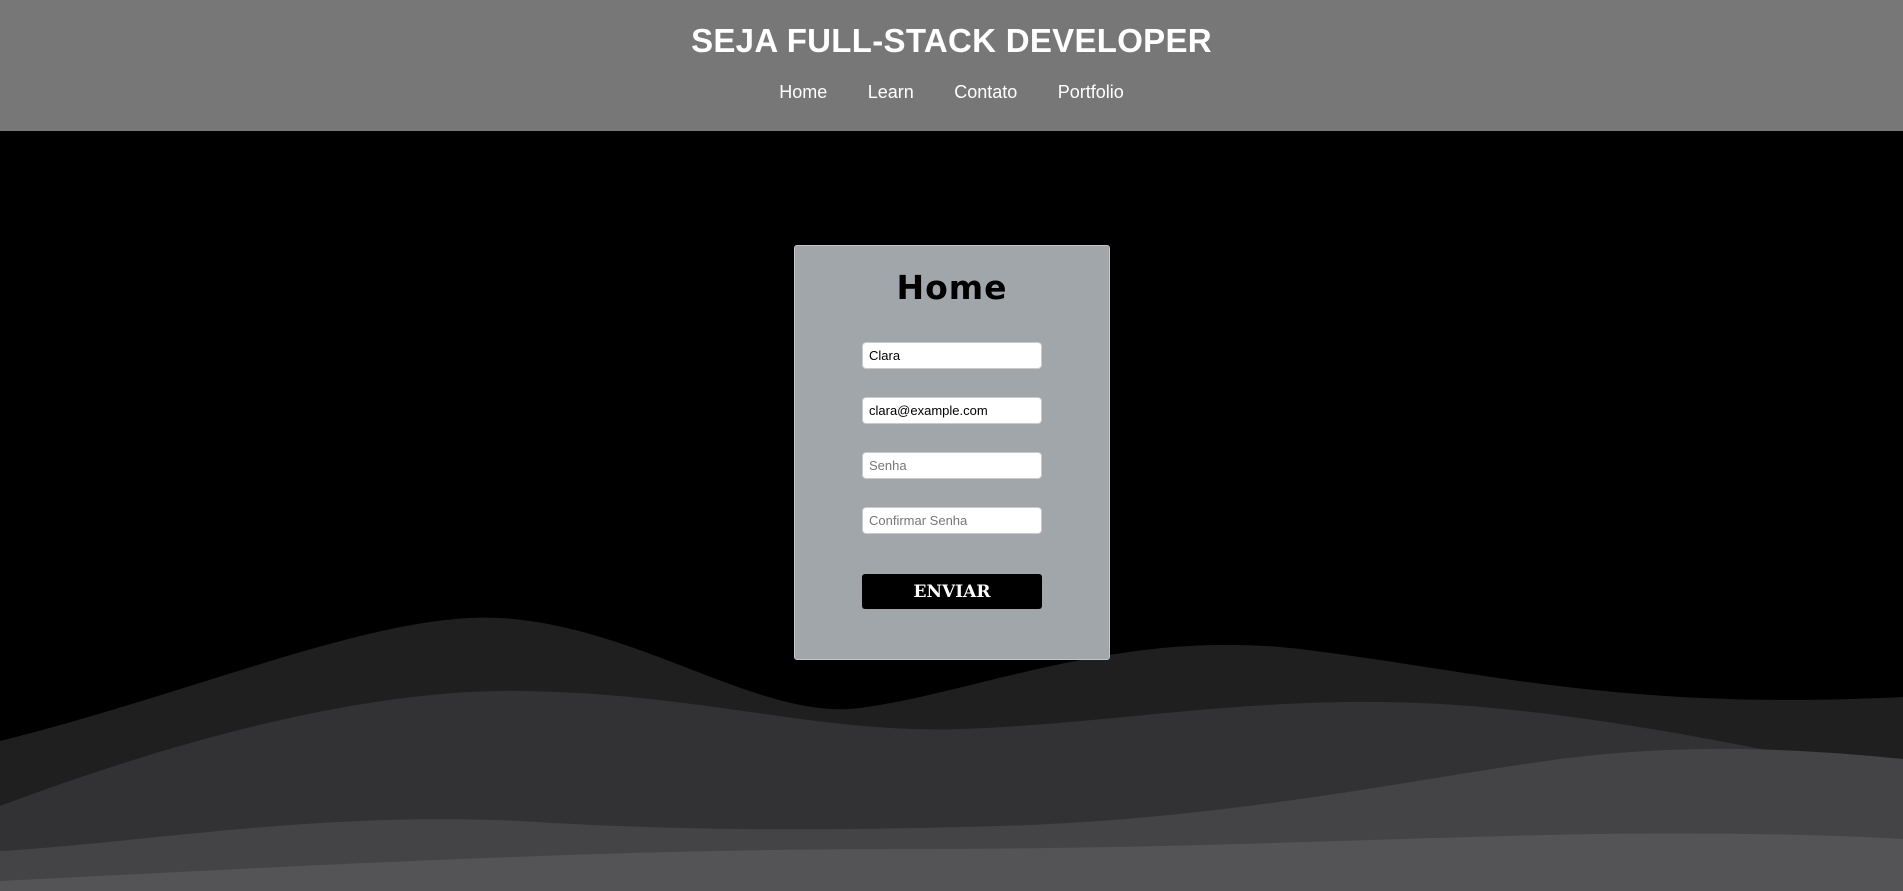 The width and height of the screenshot is (1903, 891). I want to click on site-title: SEJA FULL-STACK DEVELOPER, so click(951, 40).